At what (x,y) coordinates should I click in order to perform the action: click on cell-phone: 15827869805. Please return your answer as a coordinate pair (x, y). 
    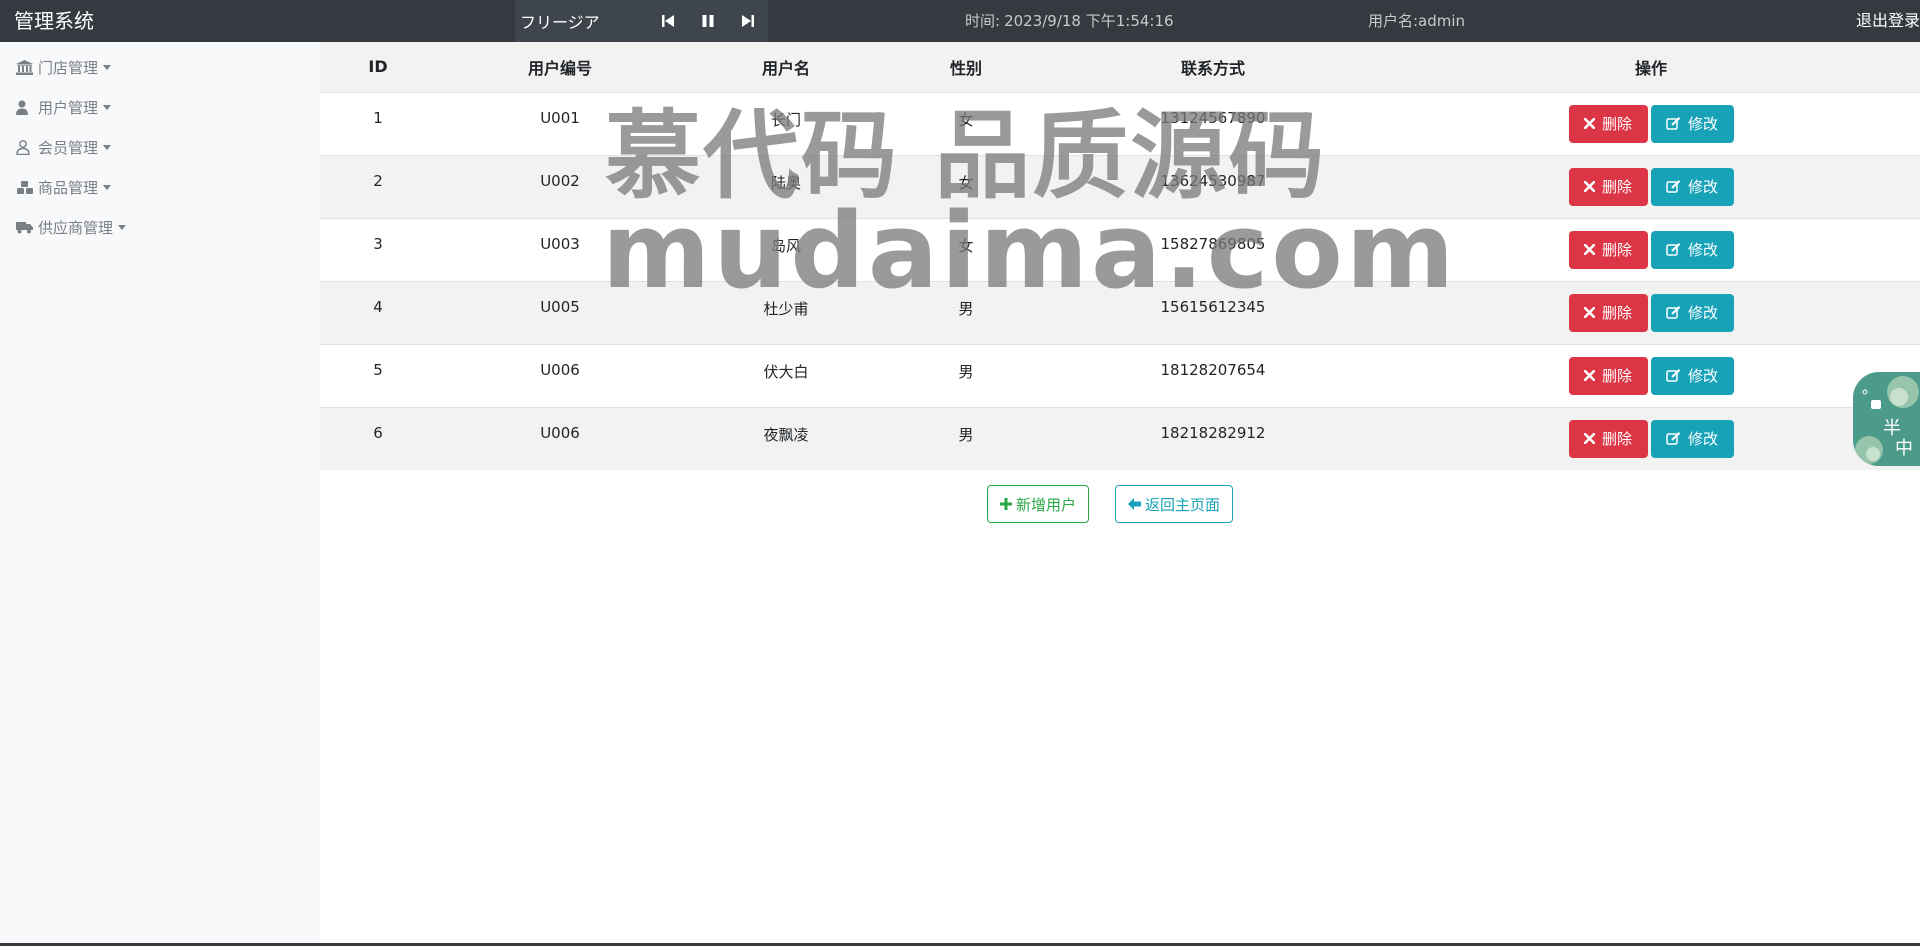
    Looking at the image, I should click on (1213, 249).